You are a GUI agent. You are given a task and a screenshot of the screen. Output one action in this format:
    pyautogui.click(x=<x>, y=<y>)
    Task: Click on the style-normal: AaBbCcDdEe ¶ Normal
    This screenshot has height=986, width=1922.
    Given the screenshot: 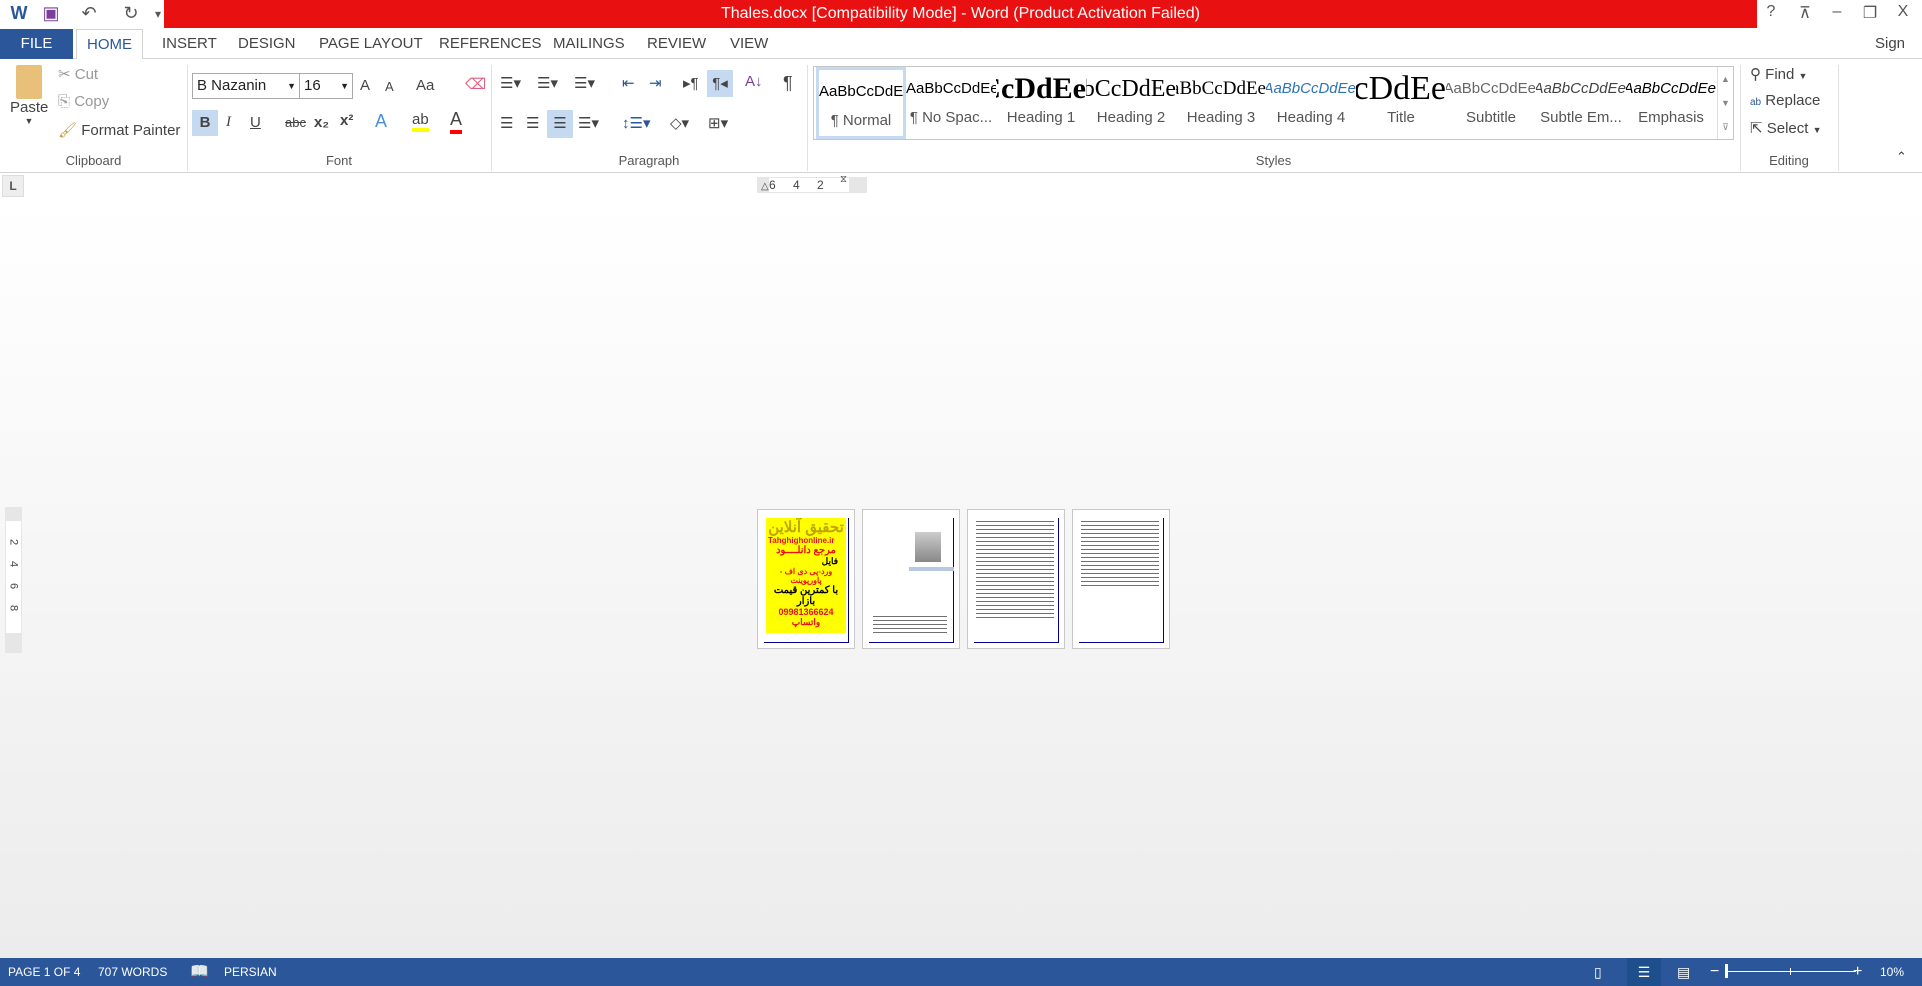 What is the action you would take?
    pyautogui.click(x=861, y=103)
    